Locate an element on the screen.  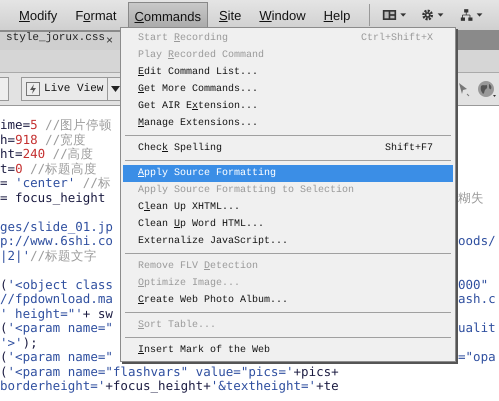
code-line: = 'center' //标 is located at coordinates (55, 183).